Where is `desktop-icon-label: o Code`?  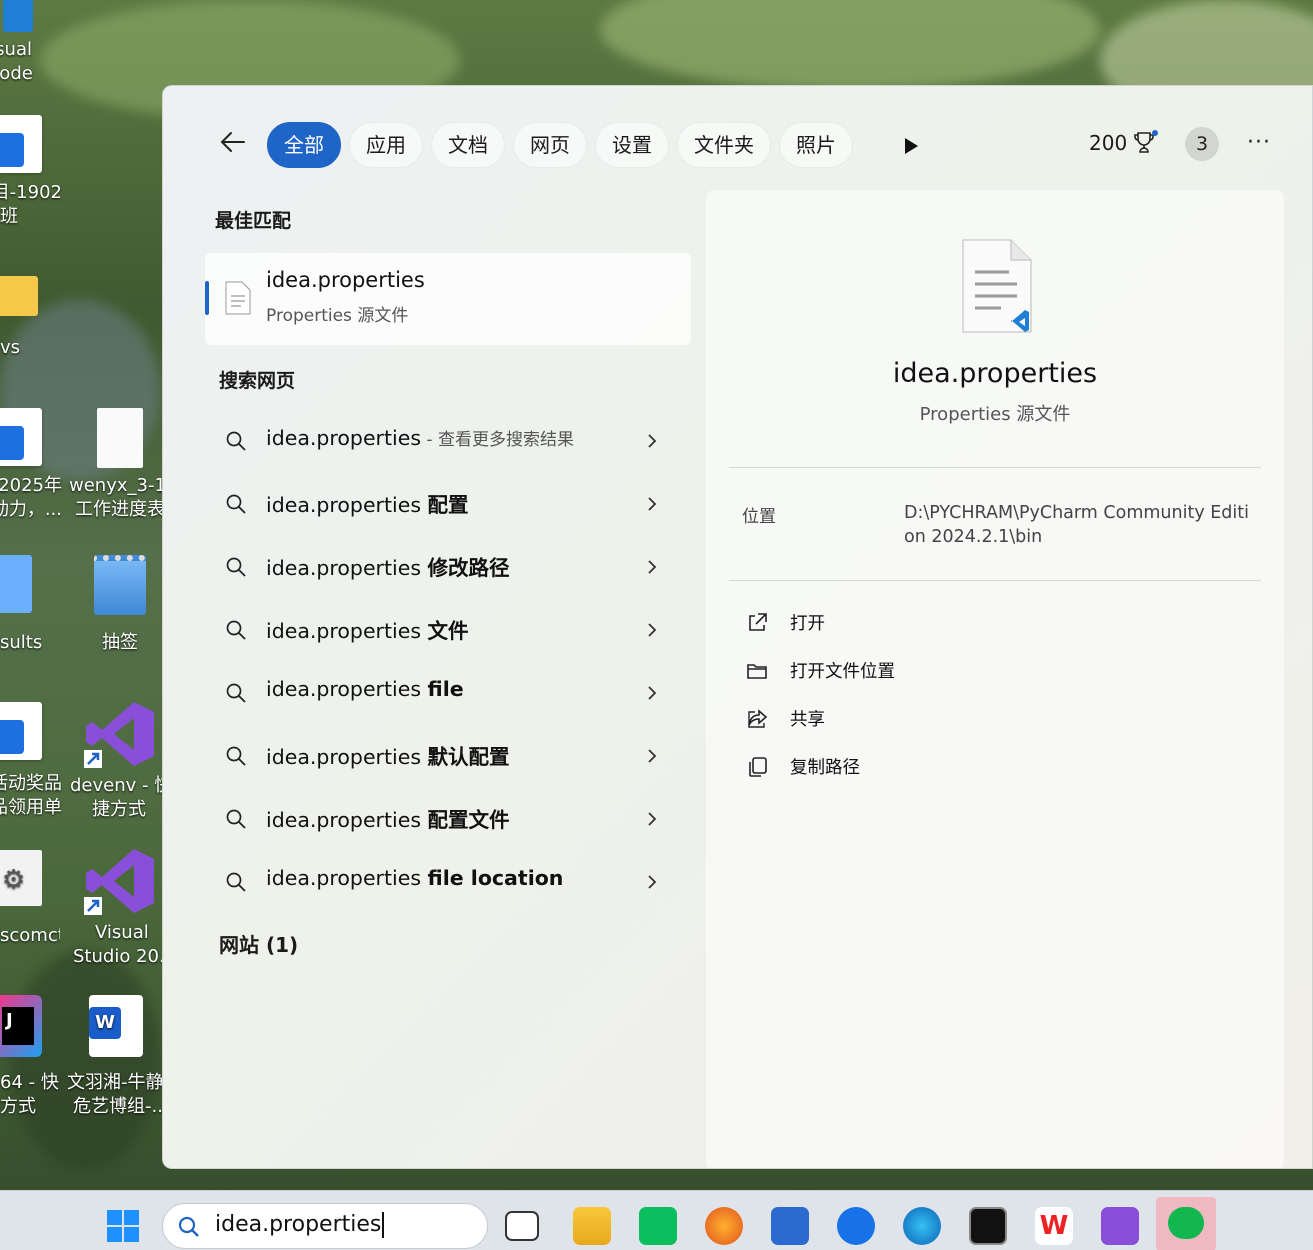 desktop-icon-label: o Code is located at coordinates (16, 73).